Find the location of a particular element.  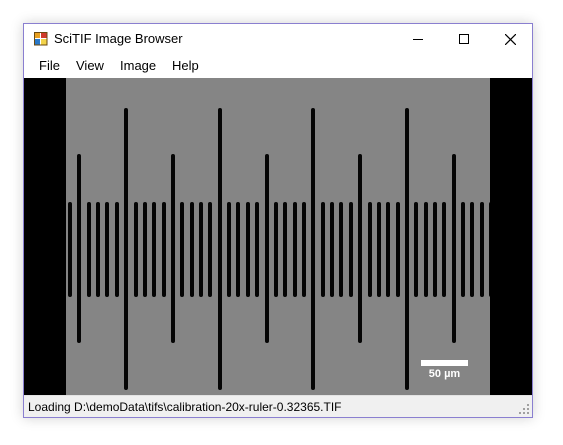

close-icon is located at coordinates (510, 39).